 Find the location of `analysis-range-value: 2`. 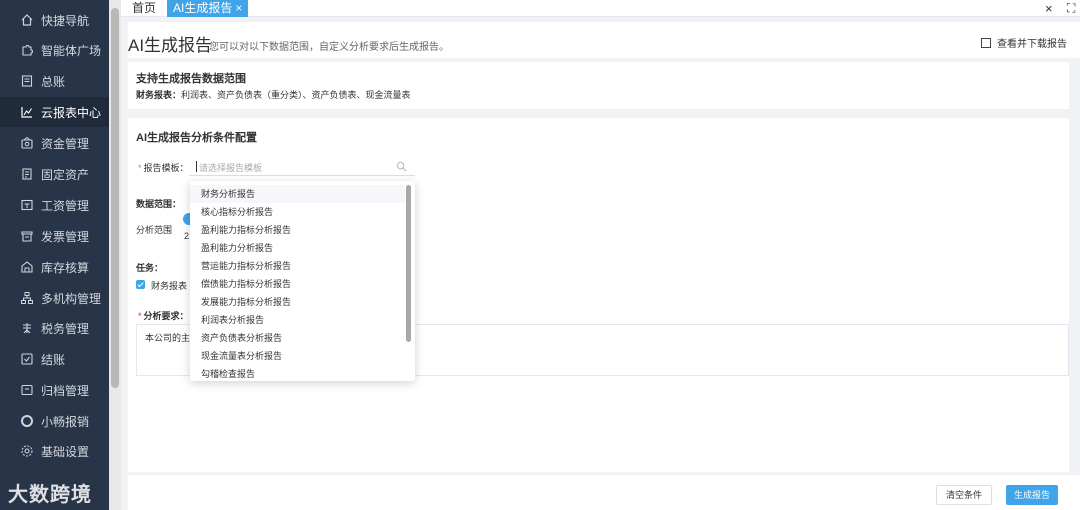

analysis-range-value: 2 is located at coordinates (187, 236).